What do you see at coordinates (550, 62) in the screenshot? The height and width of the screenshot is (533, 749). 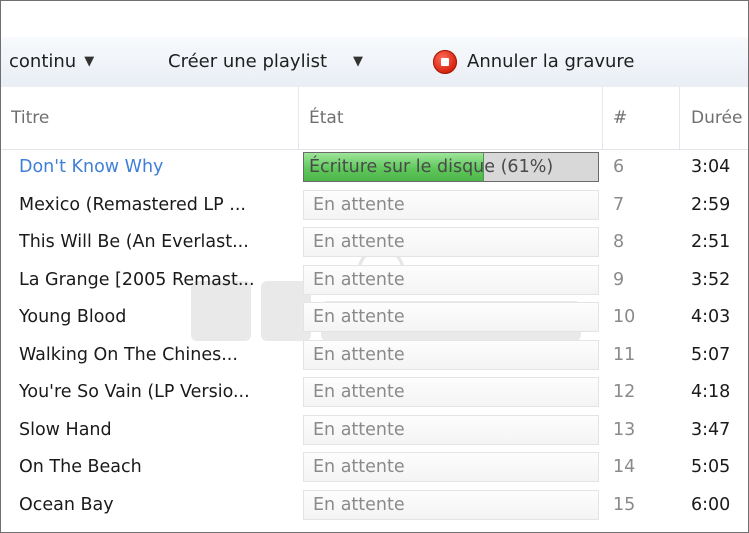 I see `cancel-burn-button: Annuler la gravure` at bounding box center [550, 62].